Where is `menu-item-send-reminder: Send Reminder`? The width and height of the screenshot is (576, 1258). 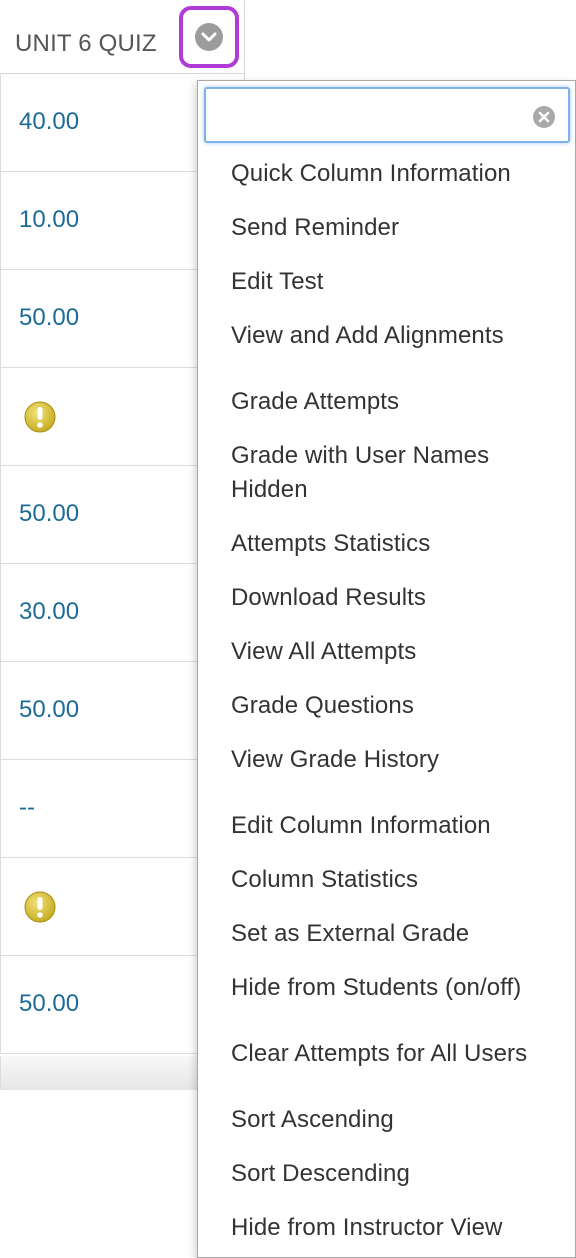 menu-item-send-reminder: Send Reminder is located at coordinates (396, 228).